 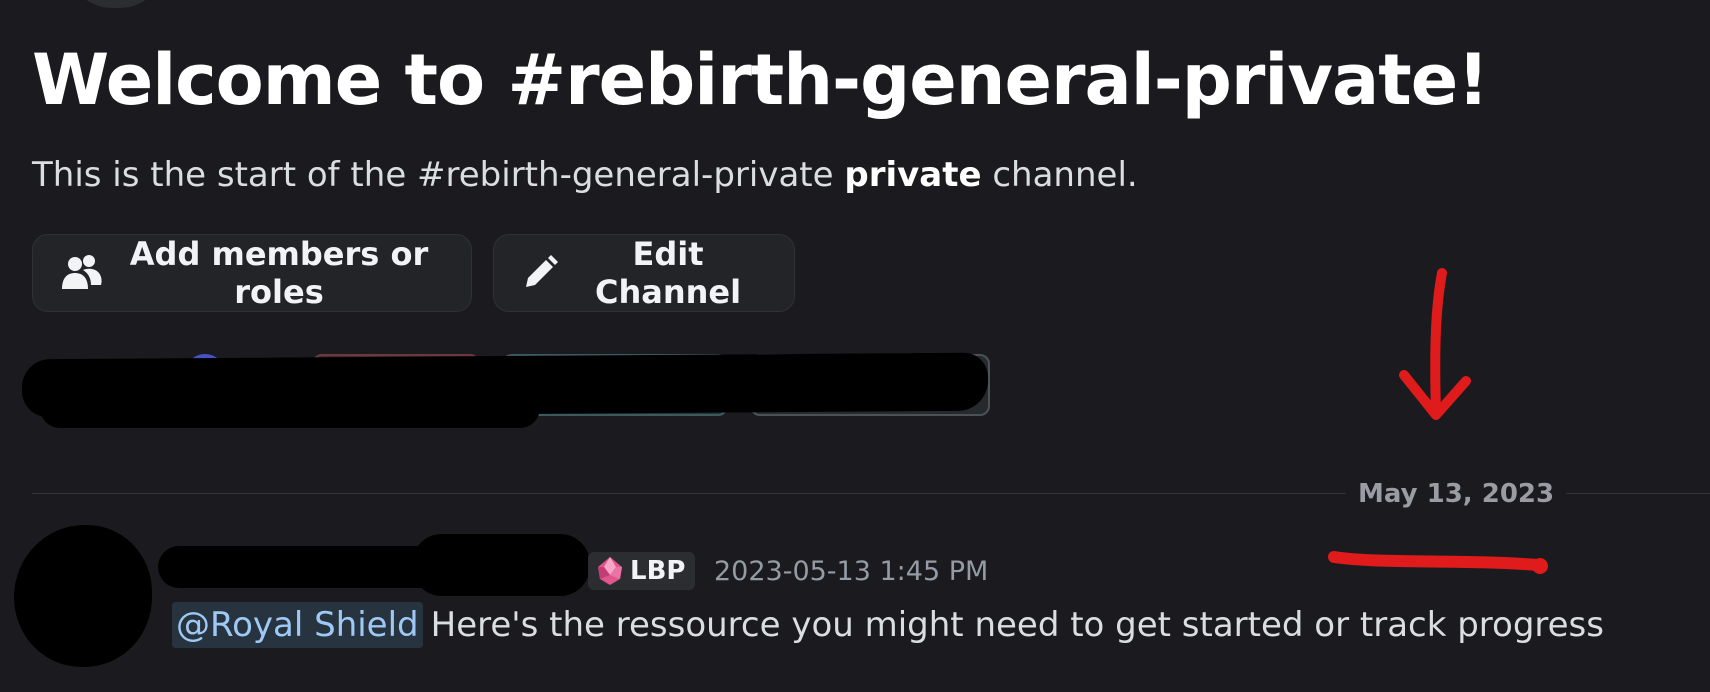 What do you see at coordinates (83, 596) in the screenshot?
I see `avatar` at bounding box center [83, 596].